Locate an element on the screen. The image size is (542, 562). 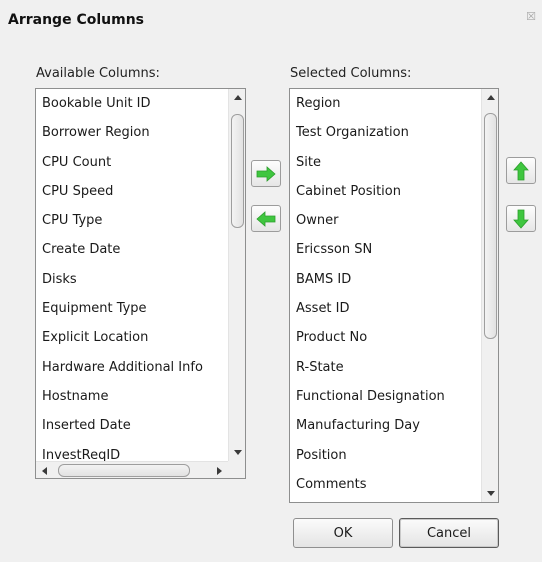
list-item: Explicit Location is located at coordinates (119, 337).